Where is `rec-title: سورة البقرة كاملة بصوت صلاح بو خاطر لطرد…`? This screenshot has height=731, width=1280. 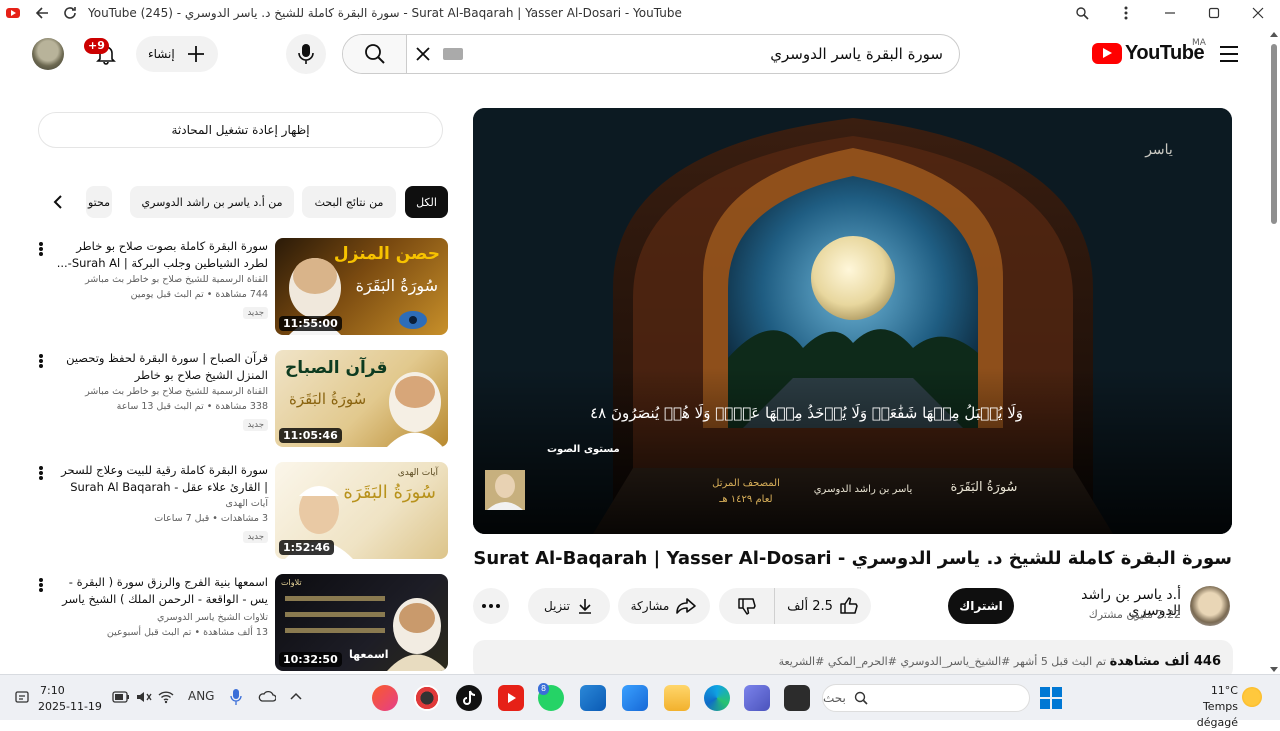
rec-title: سورة البقرة كاملة بصوت صلاح بو خاطر لطرد… is located at coordinates (162, 255).